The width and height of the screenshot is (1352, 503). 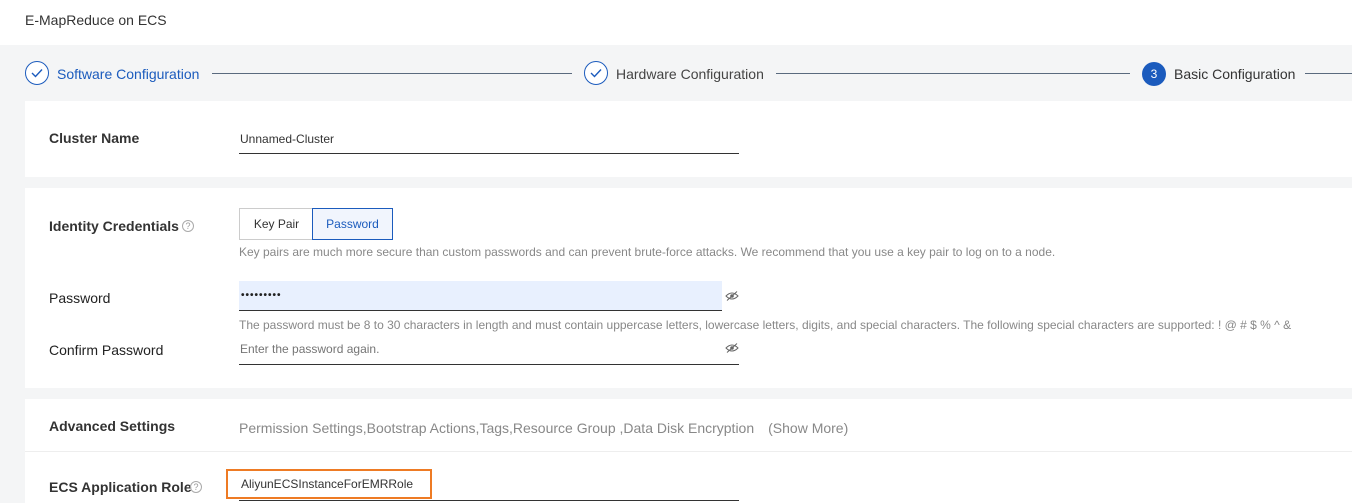 What do you see at coordinates (37, 73) in the screenshot?
I see `step-1-check-icon` at bounding box center [37, 73].